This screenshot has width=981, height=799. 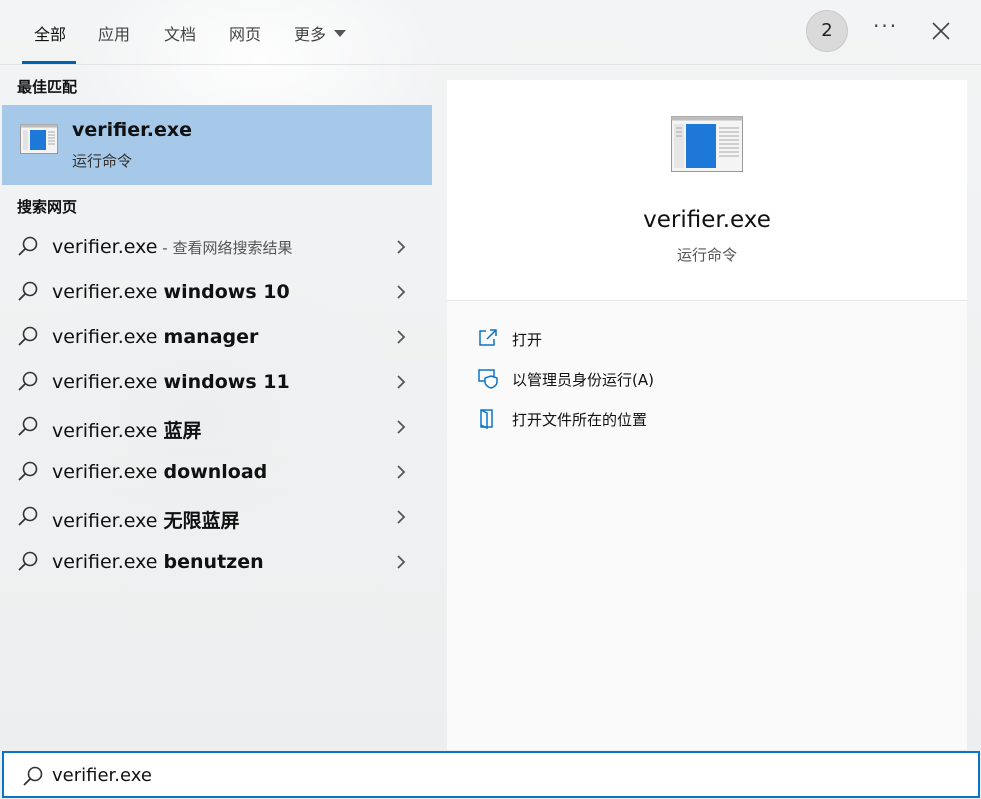 What do you see at coordinates (132, 130) in the screenshot?
I see `best-match-name: verifier.exe` at bounding box center [132, 130].